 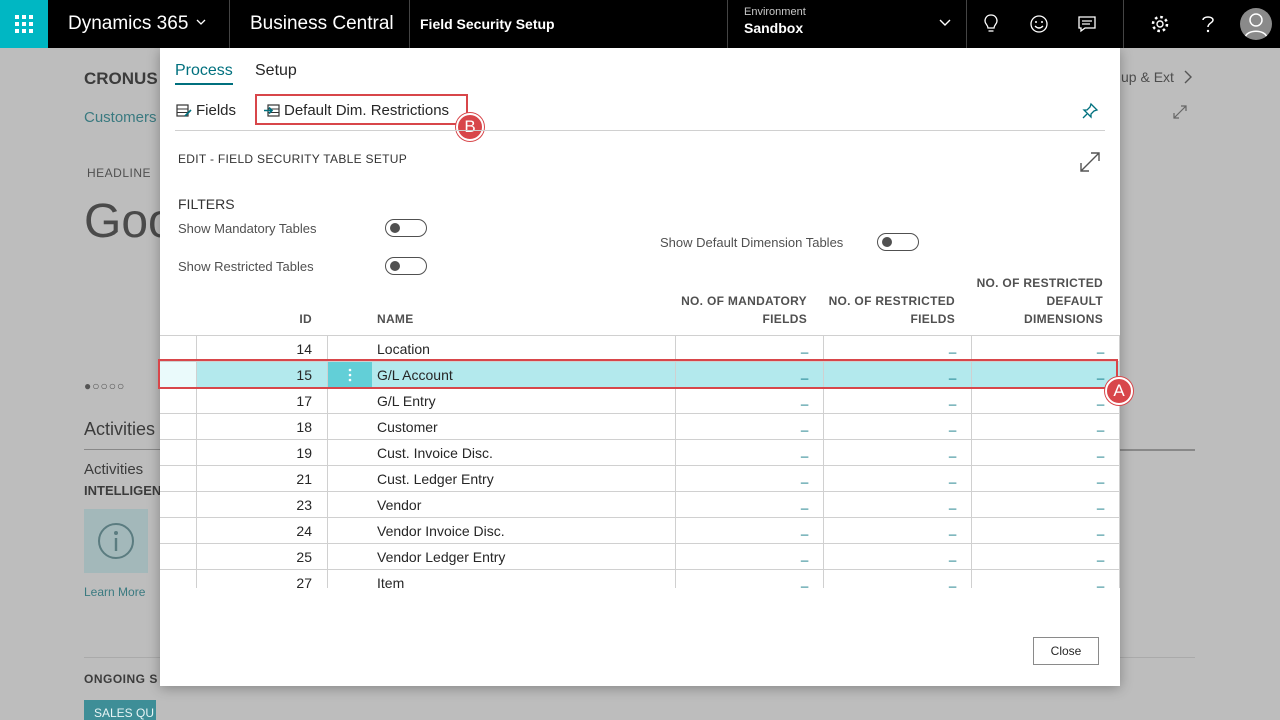 I want to click on callout-badge-b: B, so click(x=470, y=127).